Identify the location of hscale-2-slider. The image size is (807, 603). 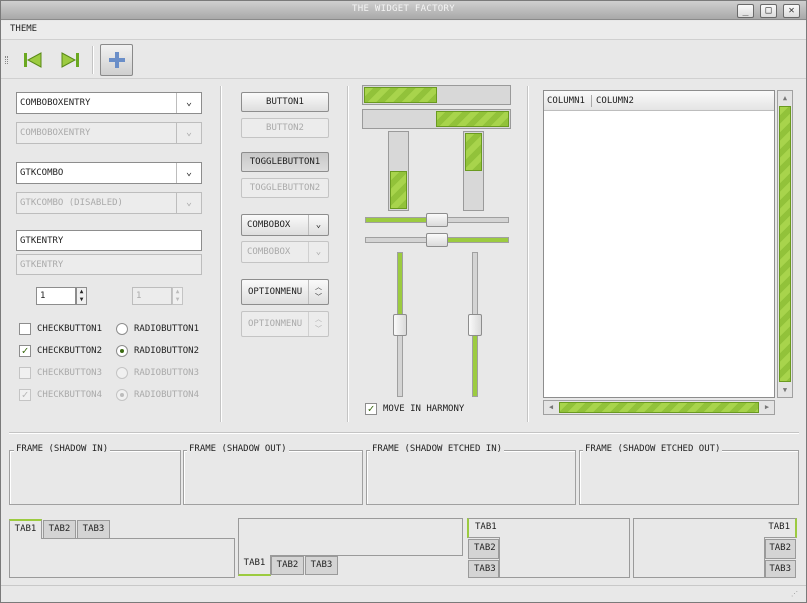
(437, 240).